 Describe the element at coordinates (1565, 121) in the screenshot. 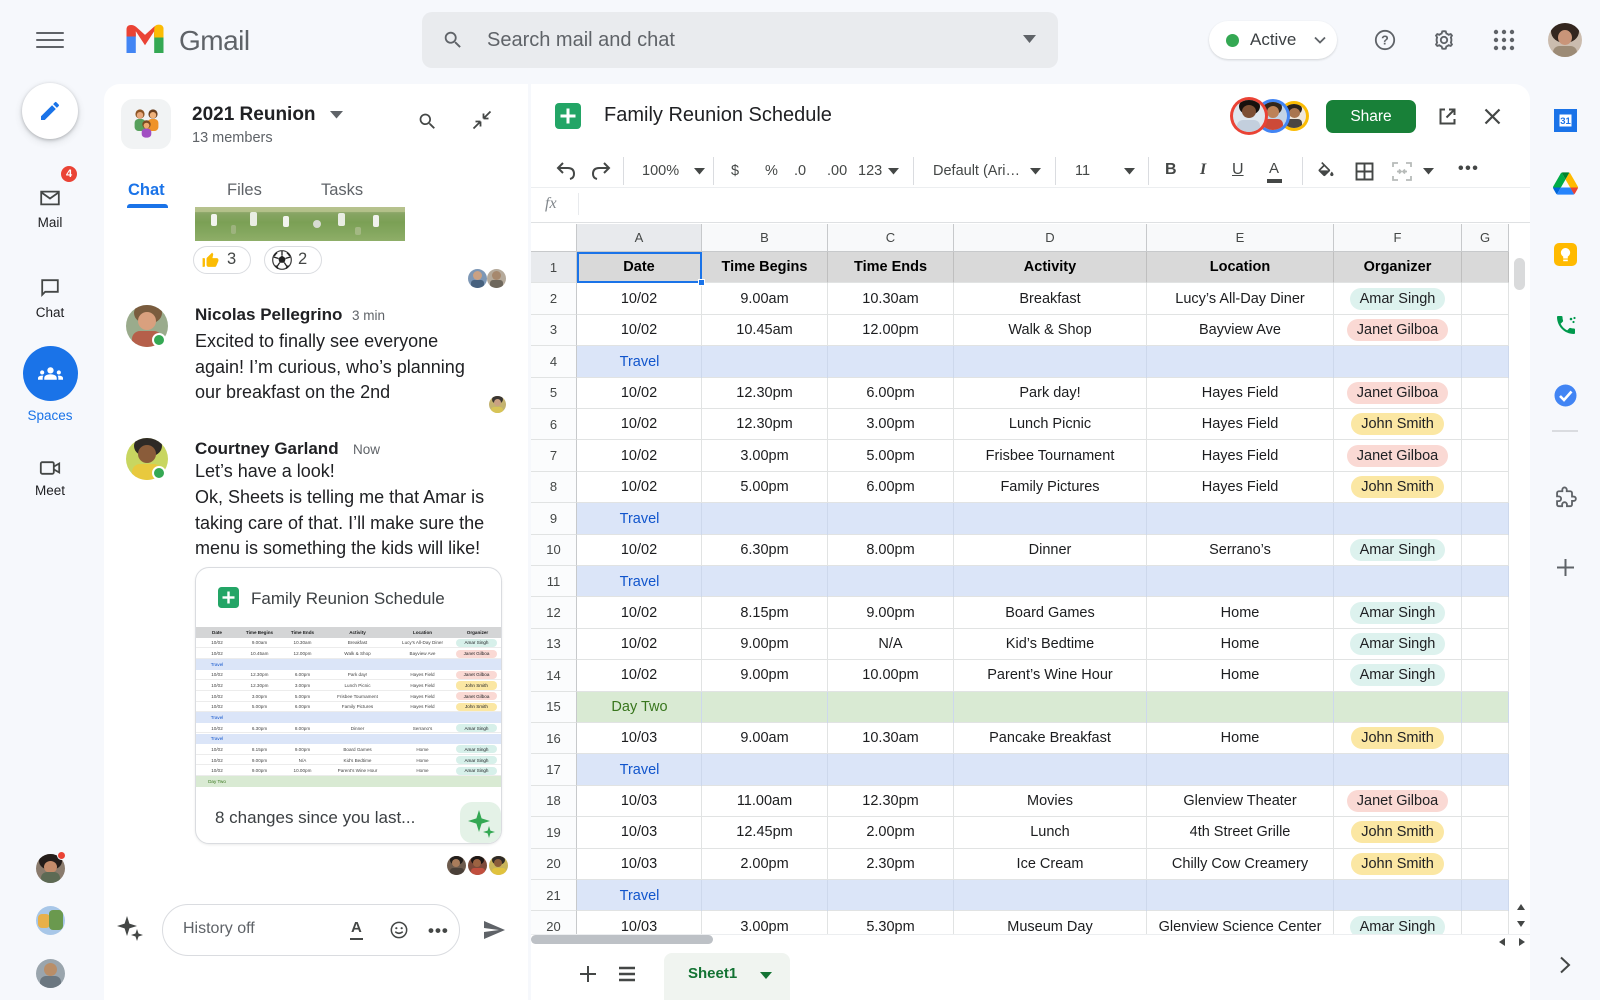

I see `svg-text: 31` at that location.